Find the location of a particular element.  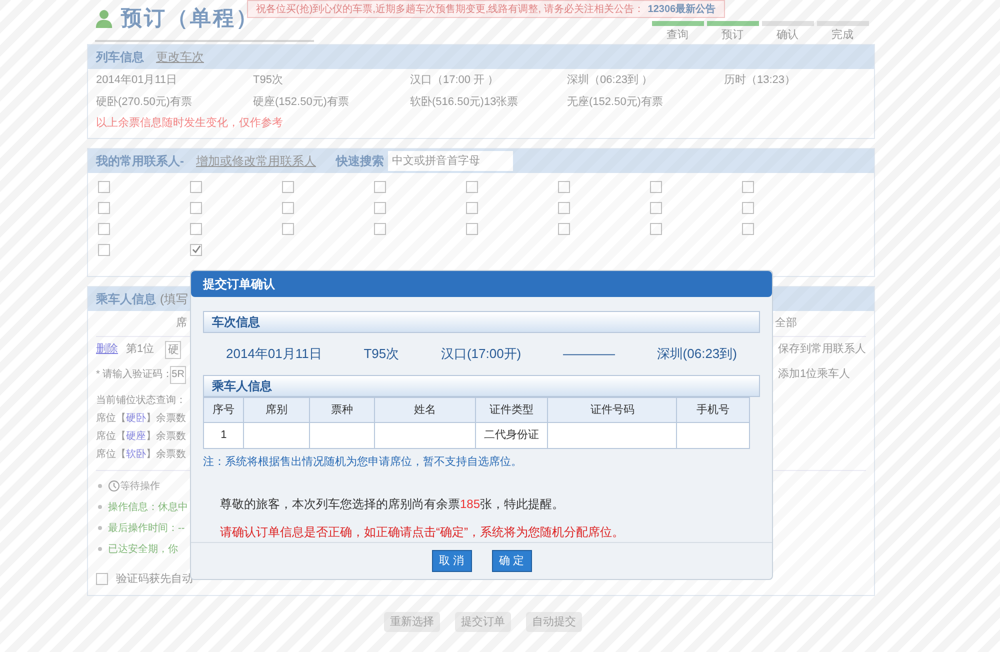

column-header: 姓名 is located at coordinates (425, 410).